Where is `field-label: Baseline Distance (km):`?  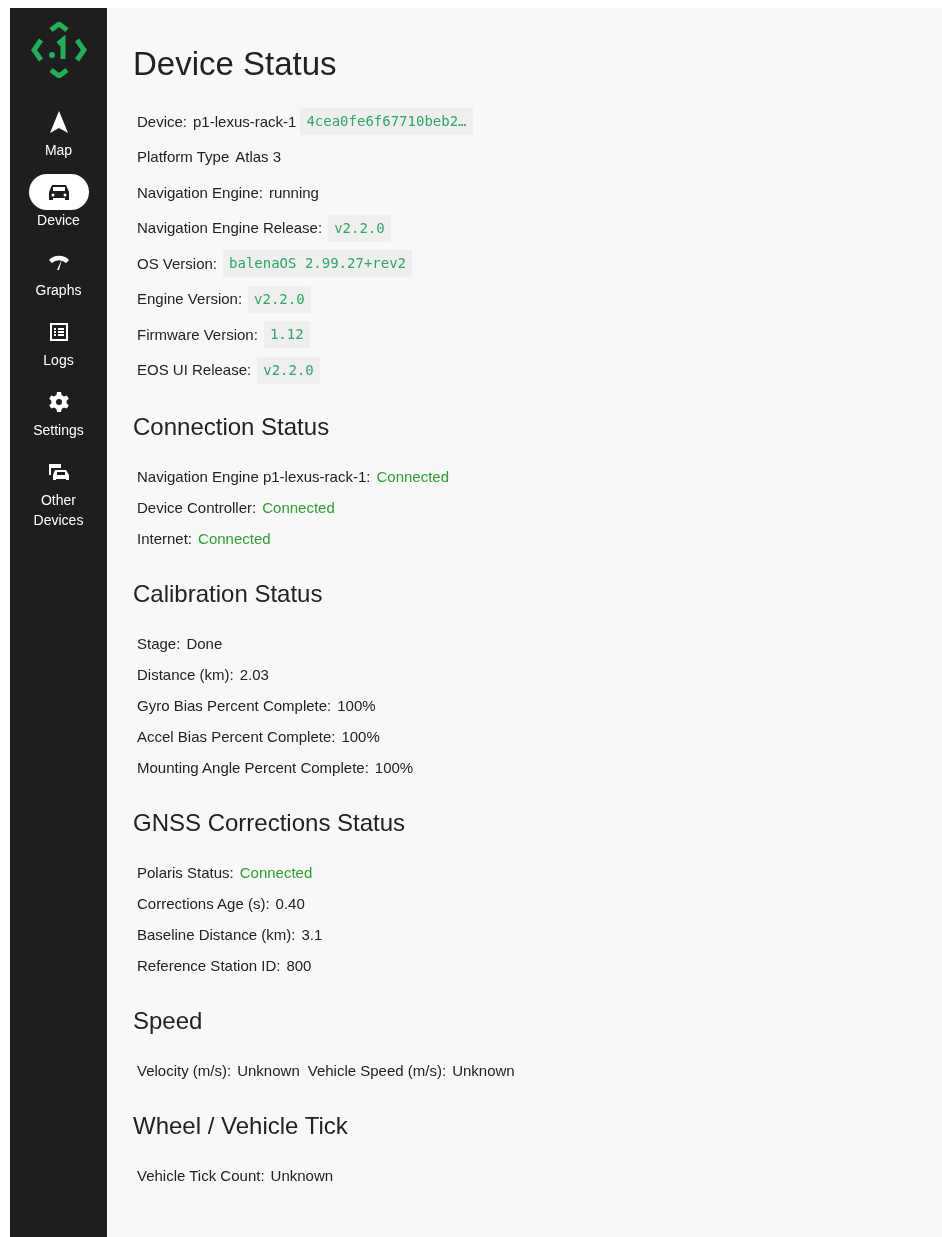
field-label: Baseline Distance (km): is located at coordinates (216, 935).